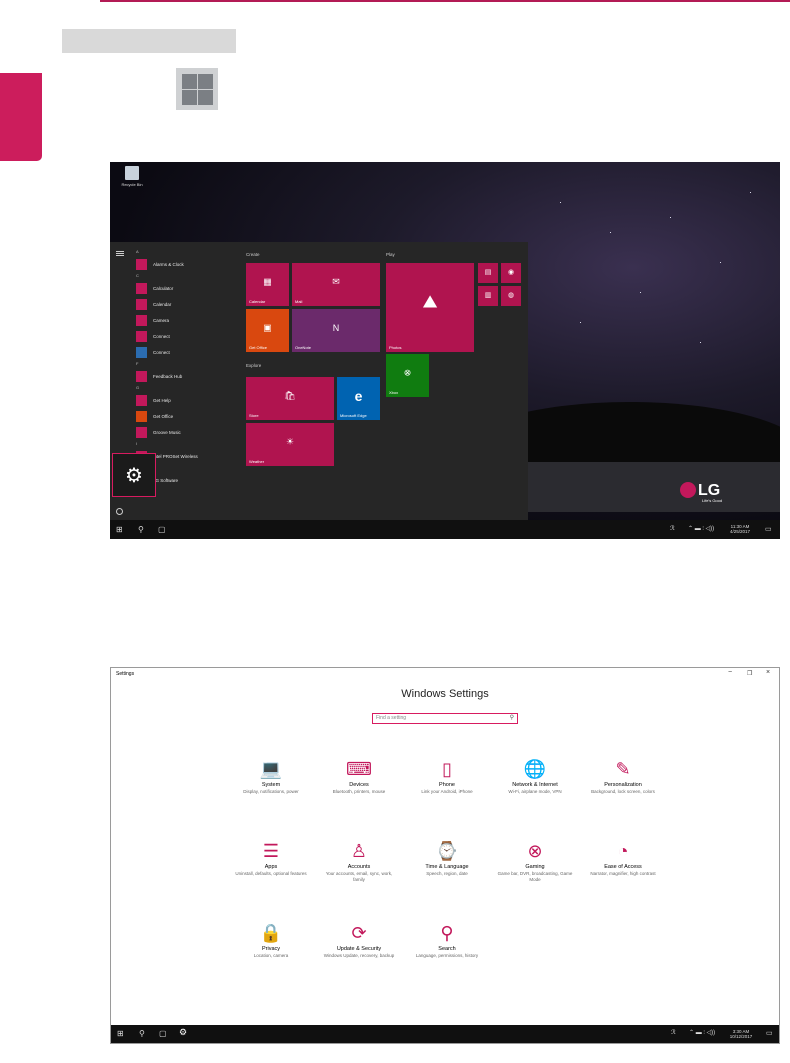 This screenshot has height=1063, width=790. Describe the element at coordinates (167, 432) in the screenshot. I see `app-label: Groove Music` at that location.